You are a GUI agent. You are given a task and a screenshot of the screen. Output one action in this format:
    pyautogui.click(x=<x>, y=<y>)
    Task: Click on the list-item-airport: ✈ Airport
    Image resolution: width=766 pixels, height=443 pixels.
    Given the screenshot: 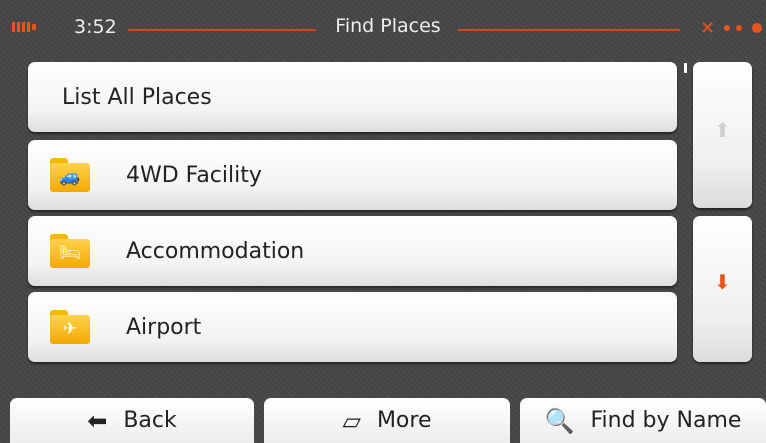 What is the action you would take?
    pyautogui.click(x=352, y=327)
    